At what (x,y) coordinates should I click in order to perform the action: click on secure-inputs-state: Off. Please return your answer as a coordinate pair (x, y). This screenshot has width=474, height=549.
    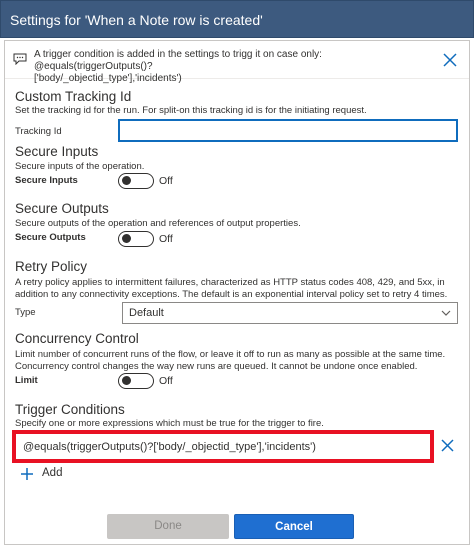
    Looking at the image, I should click on (166, 181).